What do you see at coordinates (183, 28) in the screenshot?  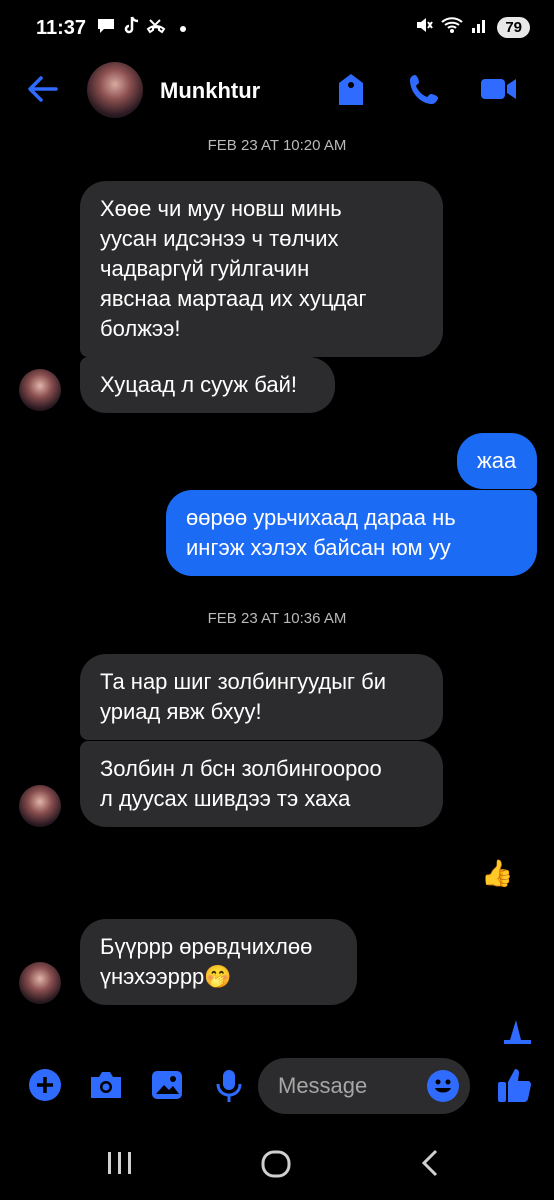 I see `more-notifications-dot` at bounding box center [183, 28].